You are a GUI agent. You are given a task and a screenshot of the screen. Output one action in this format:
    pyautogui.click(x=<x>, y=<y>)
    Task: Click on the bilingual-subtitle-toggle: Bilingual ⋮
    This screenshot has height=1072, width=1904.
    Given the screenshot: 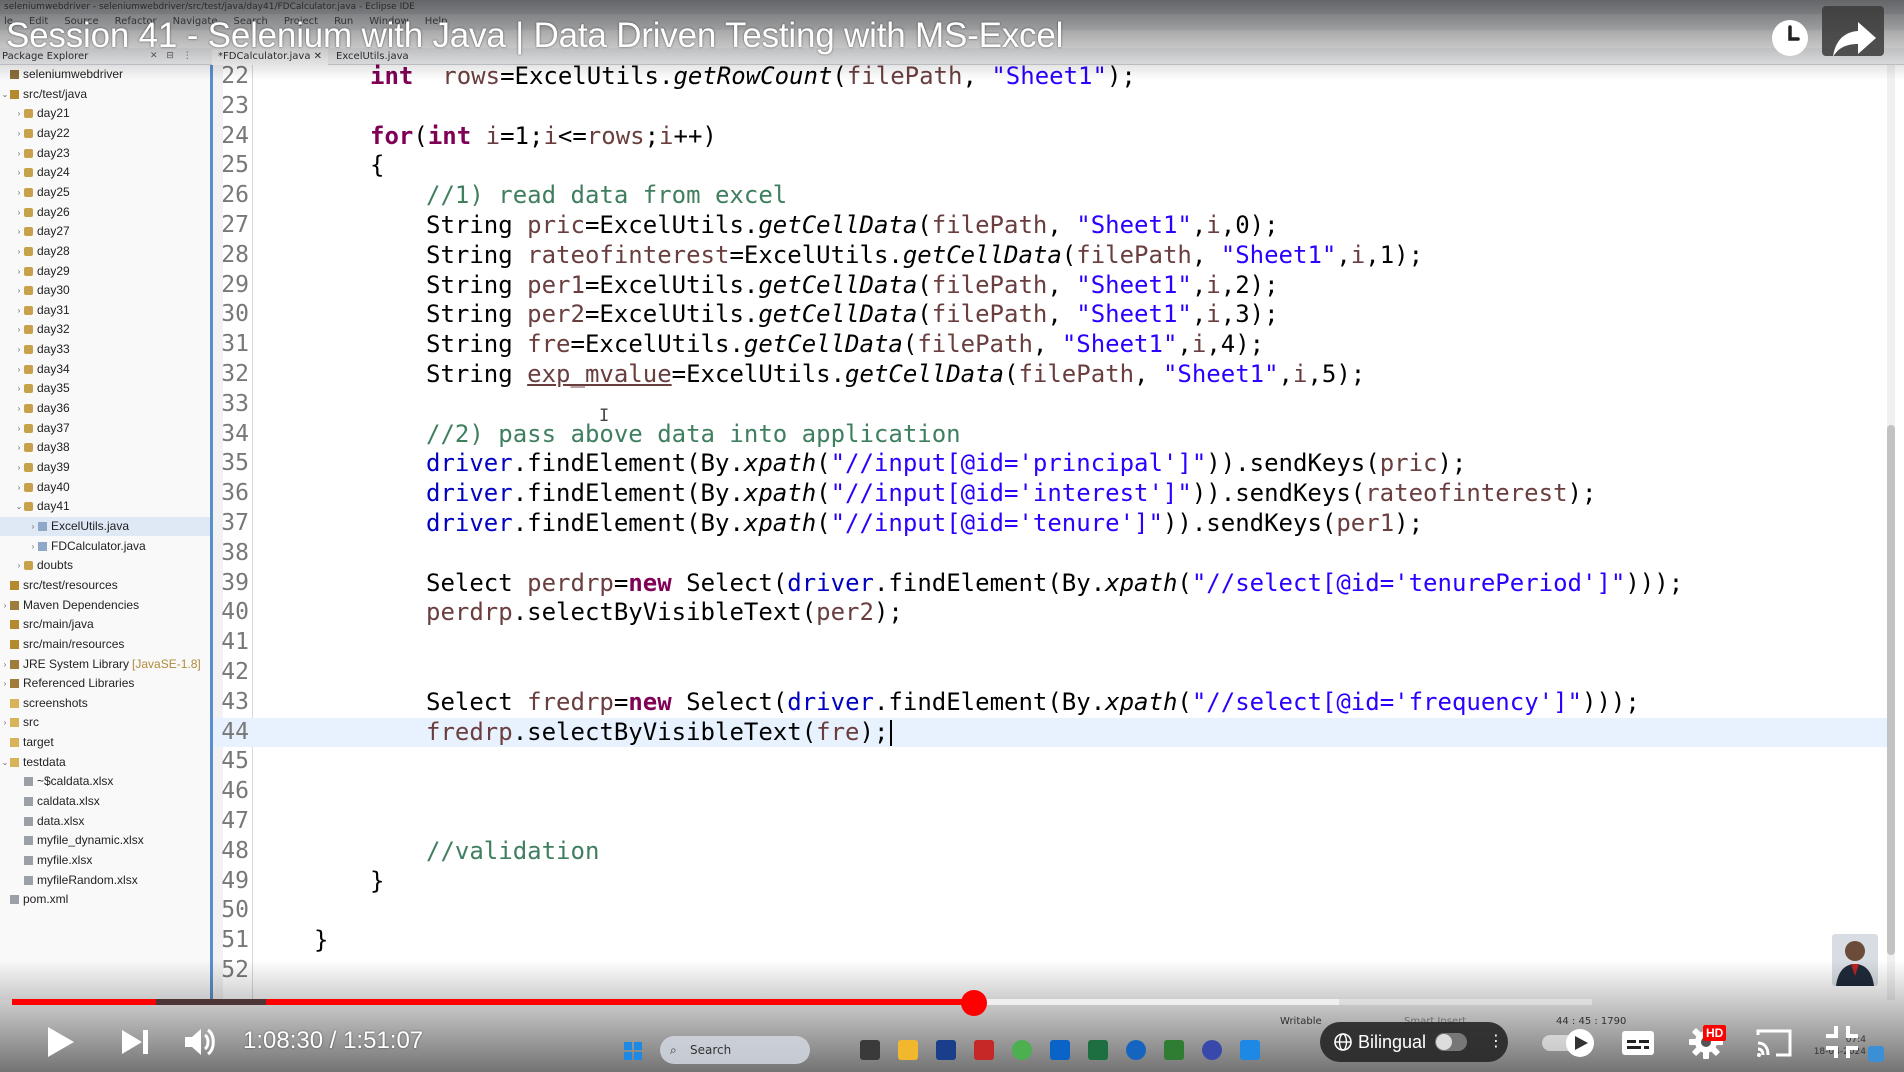 What is the action you would take?
    pyautogui.click(x=1414, y=1042)
    